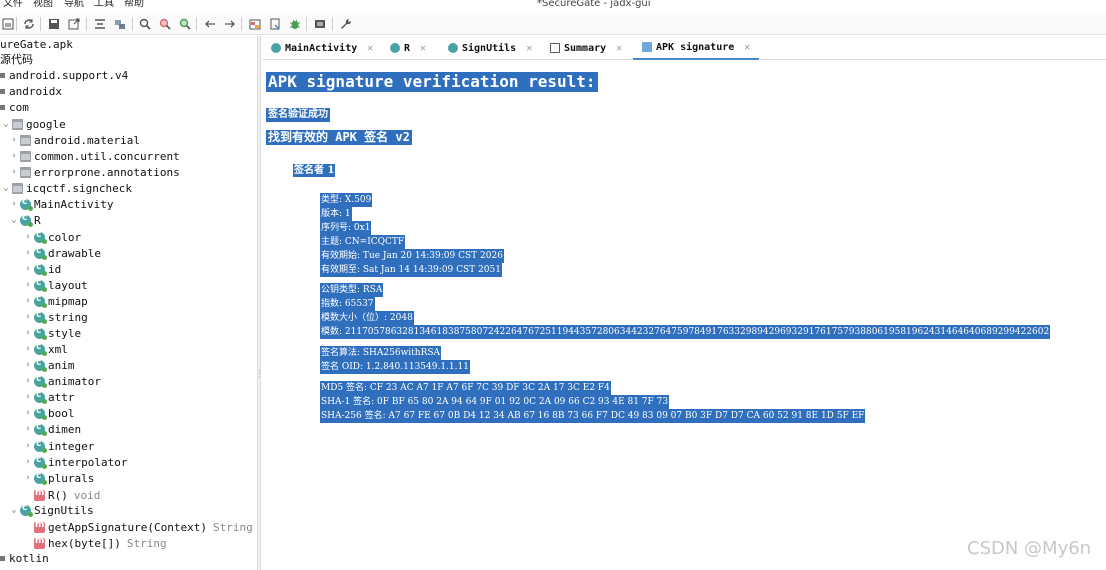 This screenshot has height=570, width=1106. Describe the element at coordinates (100, 543) in the screenshot. I see `tree-method-hex: hex(byte[]) String` at that location.